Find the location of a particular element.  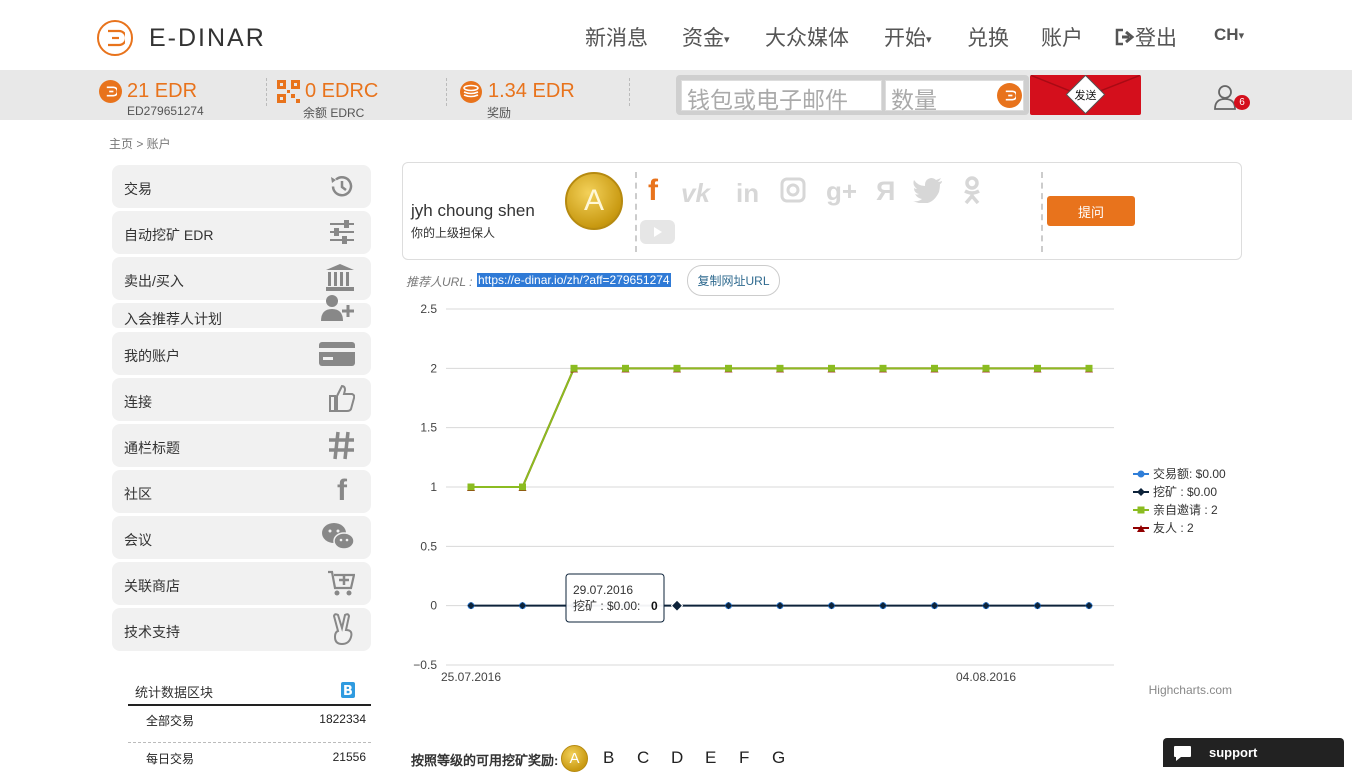

support-chat-button: support is located at coordinates (1253, 752).